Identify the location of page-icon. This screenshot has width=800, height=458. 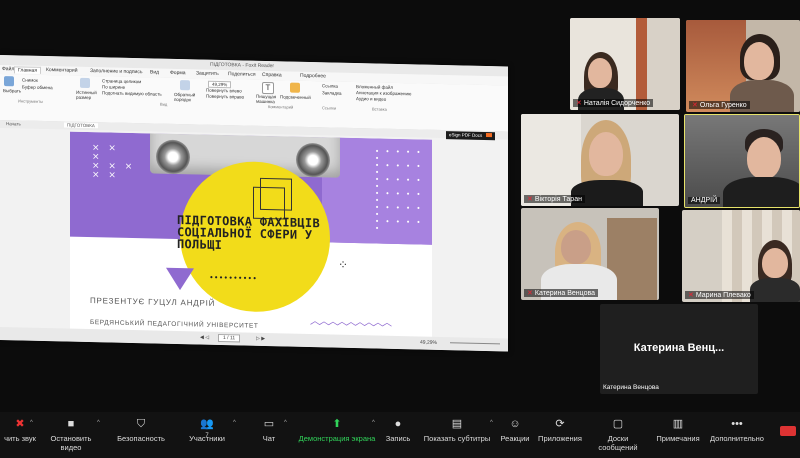
(85, 83).